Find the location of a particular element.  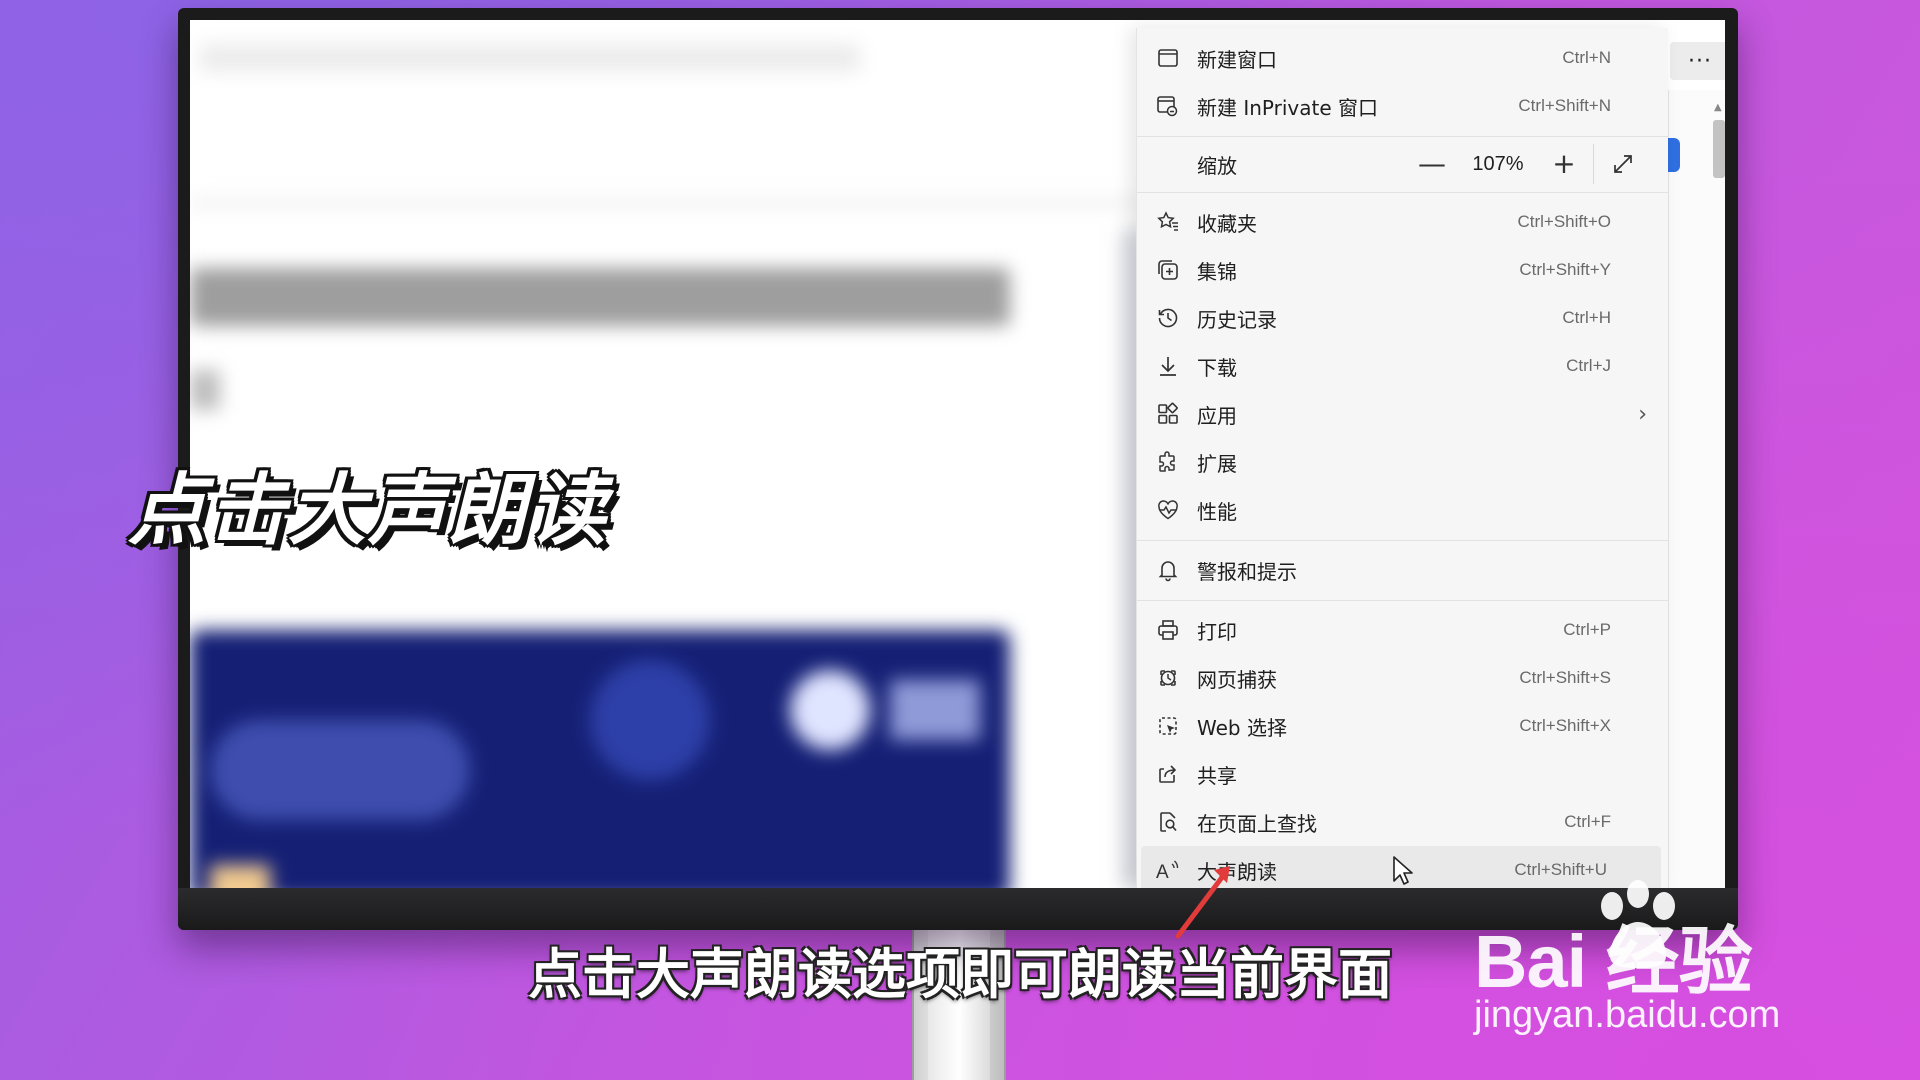

menu-item-shortcut: Ctrl+H is located at coordinates (1586, 317).